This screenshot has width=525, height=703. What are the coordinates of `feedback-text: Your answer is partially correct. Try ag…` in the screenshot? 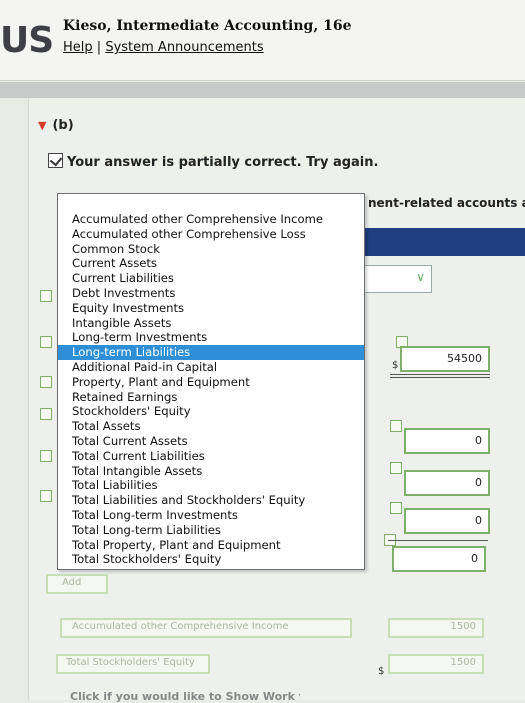 It's located at (223, 162).